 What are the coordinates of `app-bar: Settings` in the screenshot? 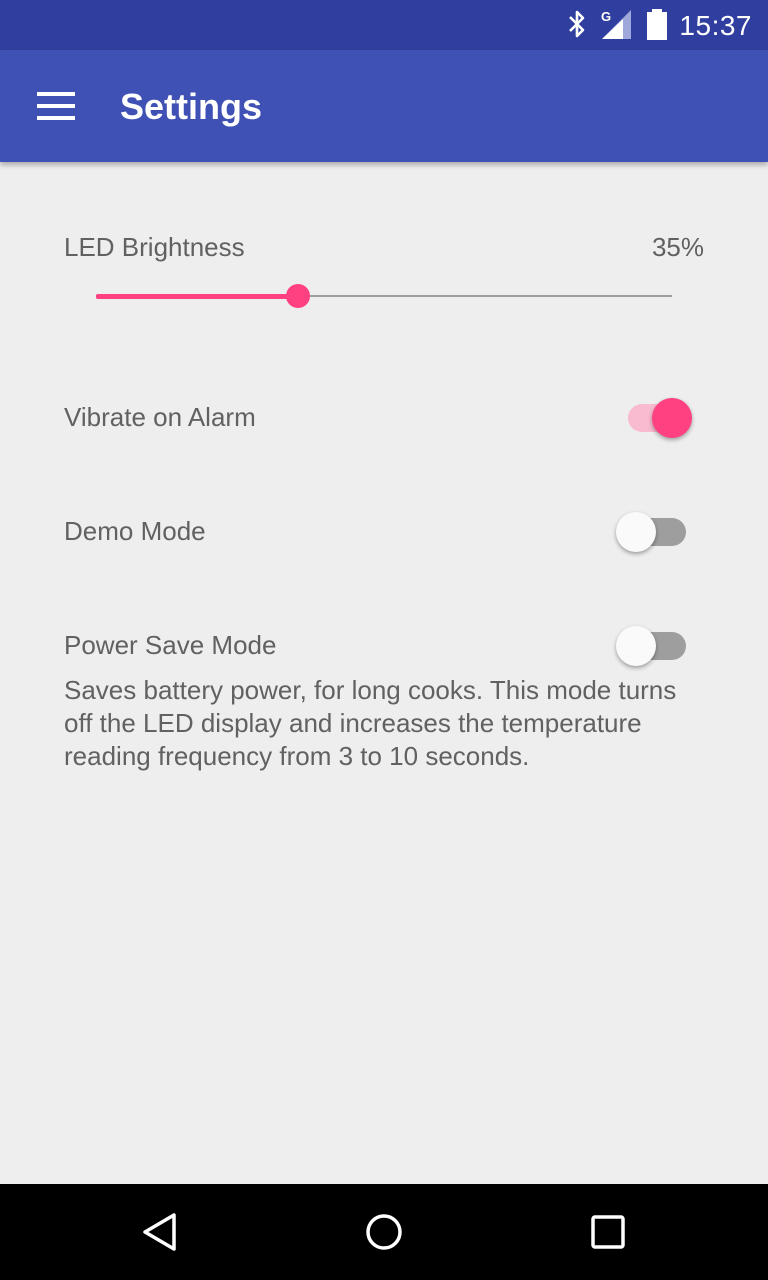 It's located at (384, 106).